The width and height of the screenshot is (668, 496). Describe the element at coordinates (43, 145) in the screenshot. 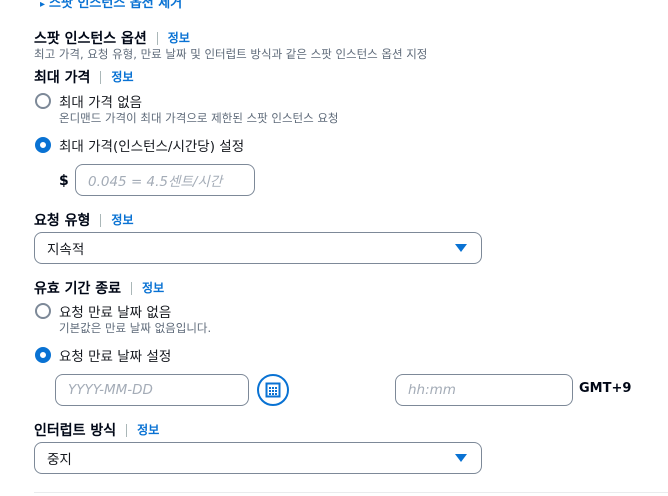

I see `max-price-set-radio` at that location.